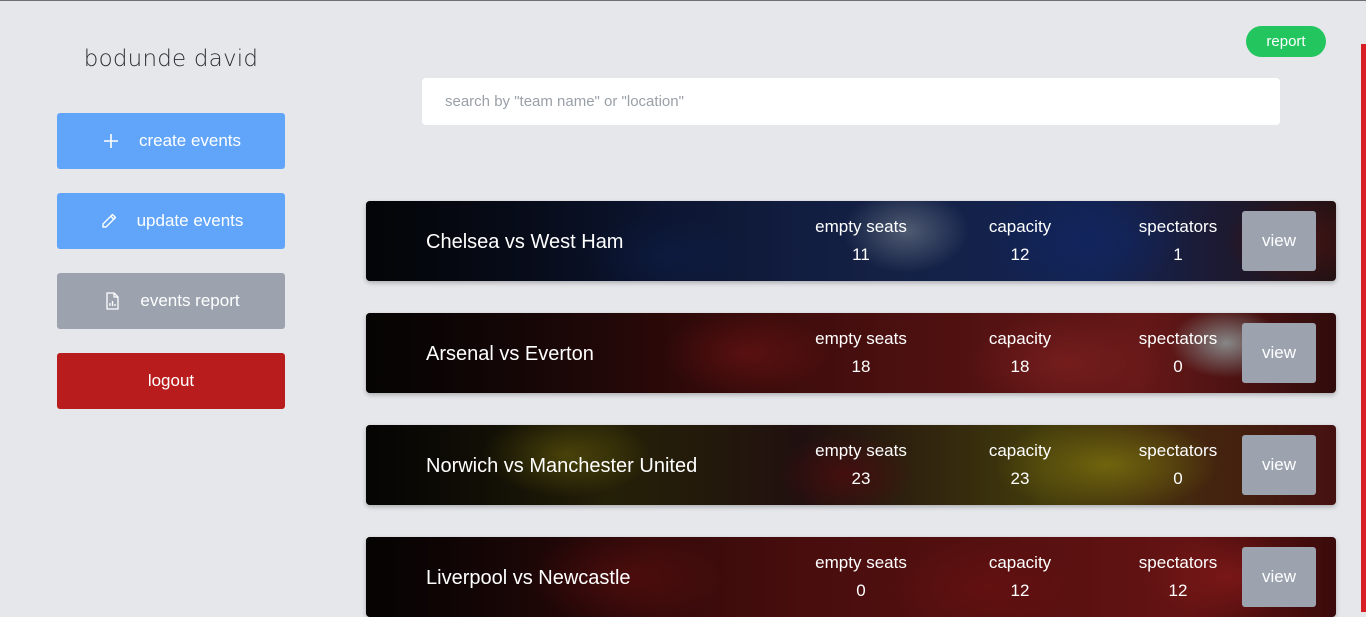  Describe the element at coordinates (111, 141) in the screenshot. I see `plus-icon` at that location.